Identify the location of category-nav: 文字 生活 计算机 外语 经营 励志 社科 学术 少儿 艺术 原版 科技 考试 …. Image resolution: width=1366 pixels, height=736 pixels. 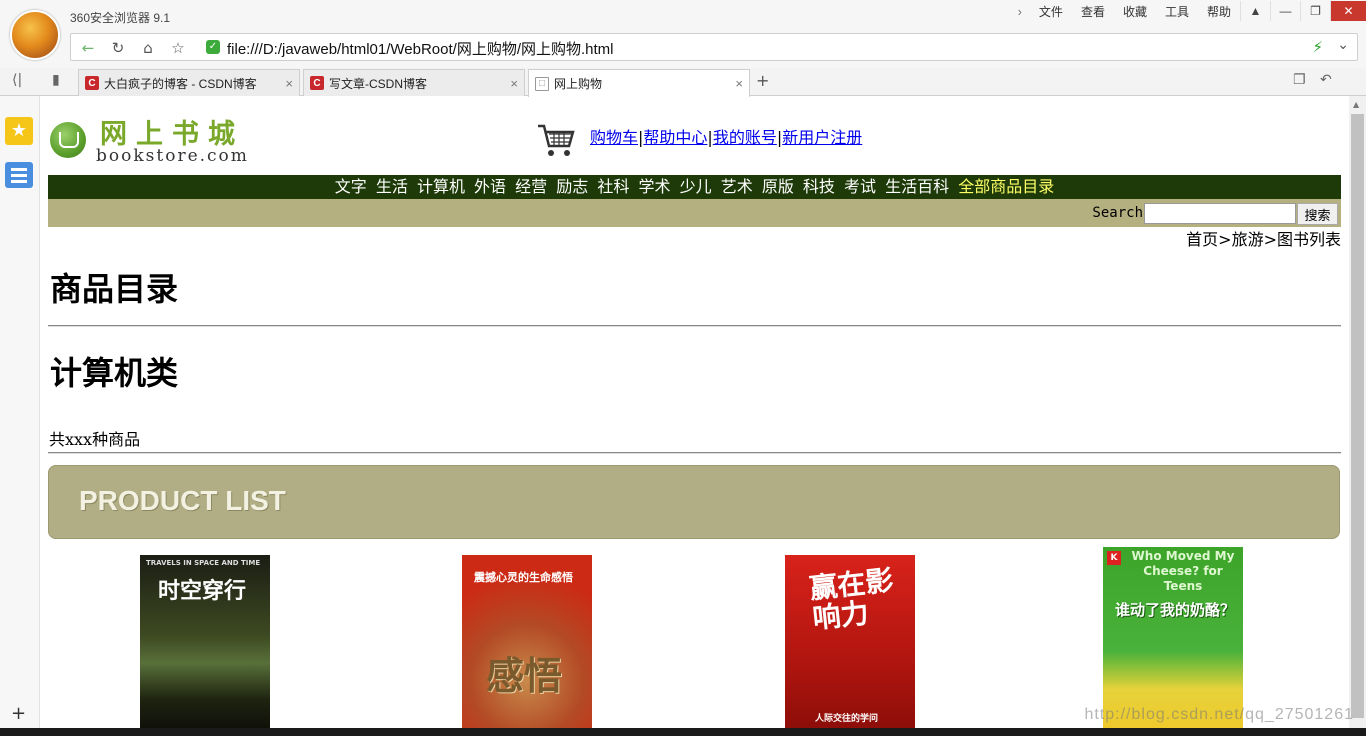
(694, 187).